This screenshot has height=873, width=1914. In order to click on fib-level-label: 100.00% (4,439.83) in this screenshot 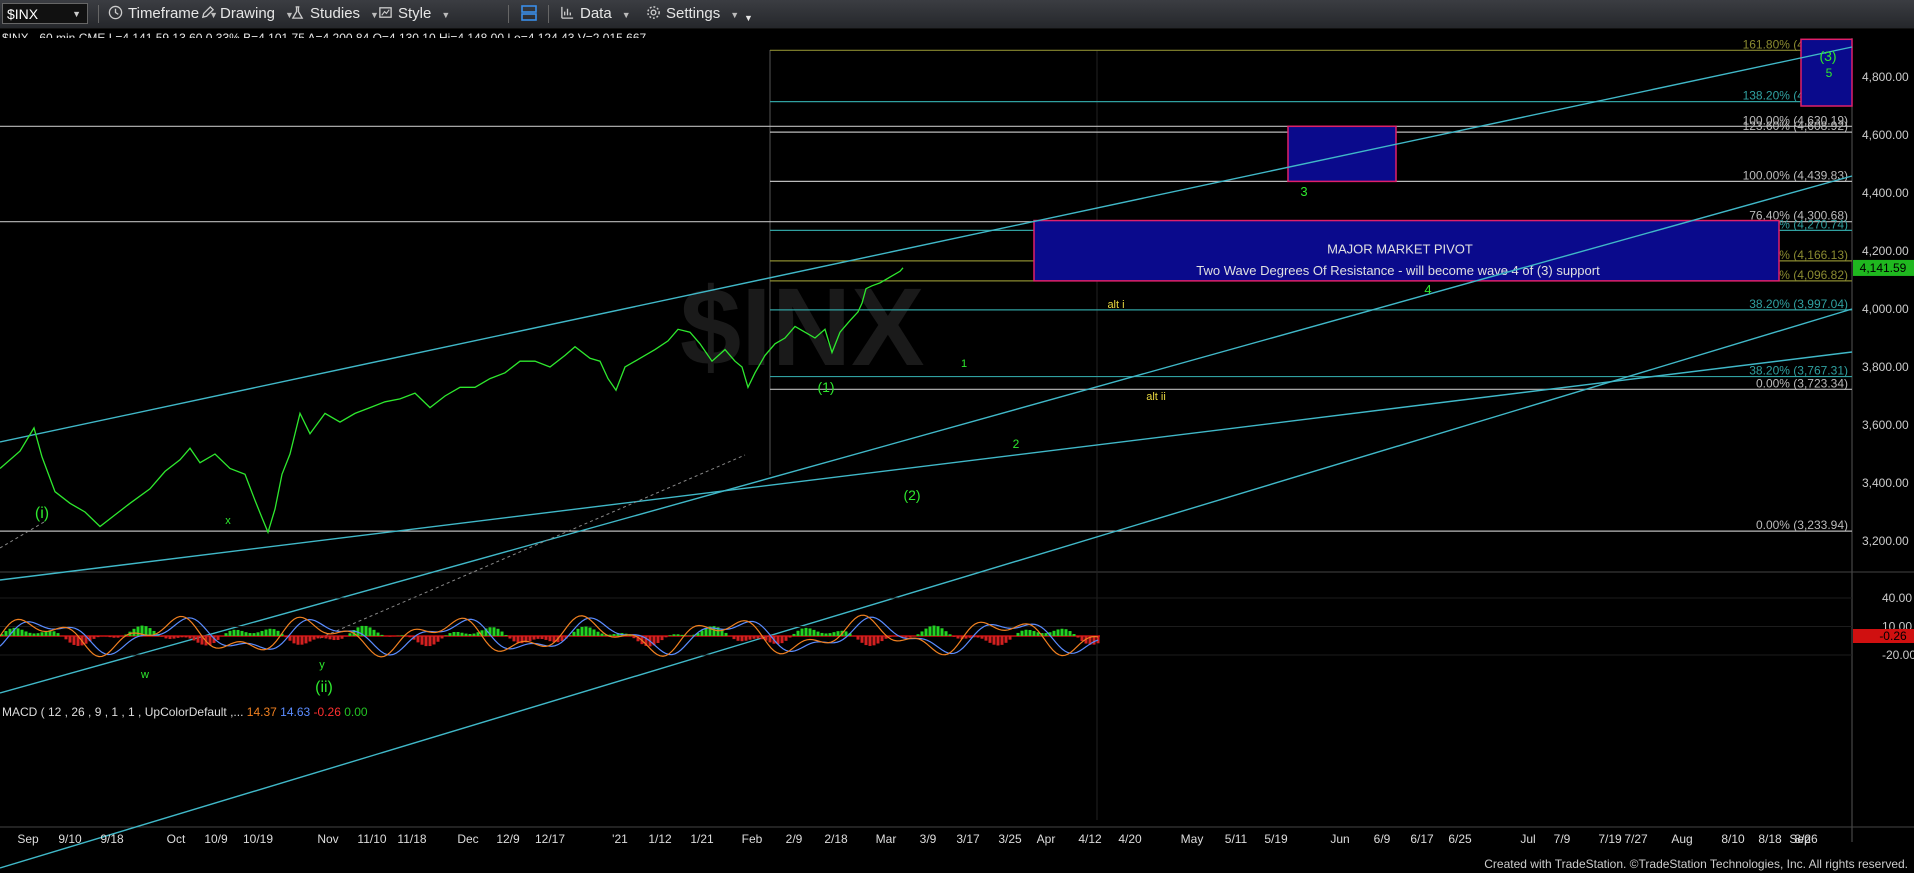, I will do `click(1795, 175)`.